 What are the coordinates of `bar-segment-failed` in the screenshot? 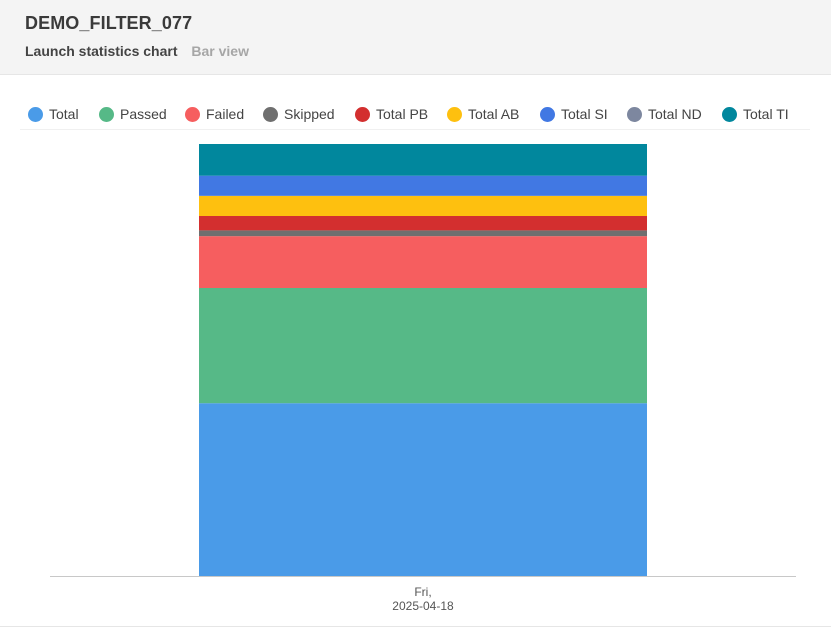 It's located at (423, 262).